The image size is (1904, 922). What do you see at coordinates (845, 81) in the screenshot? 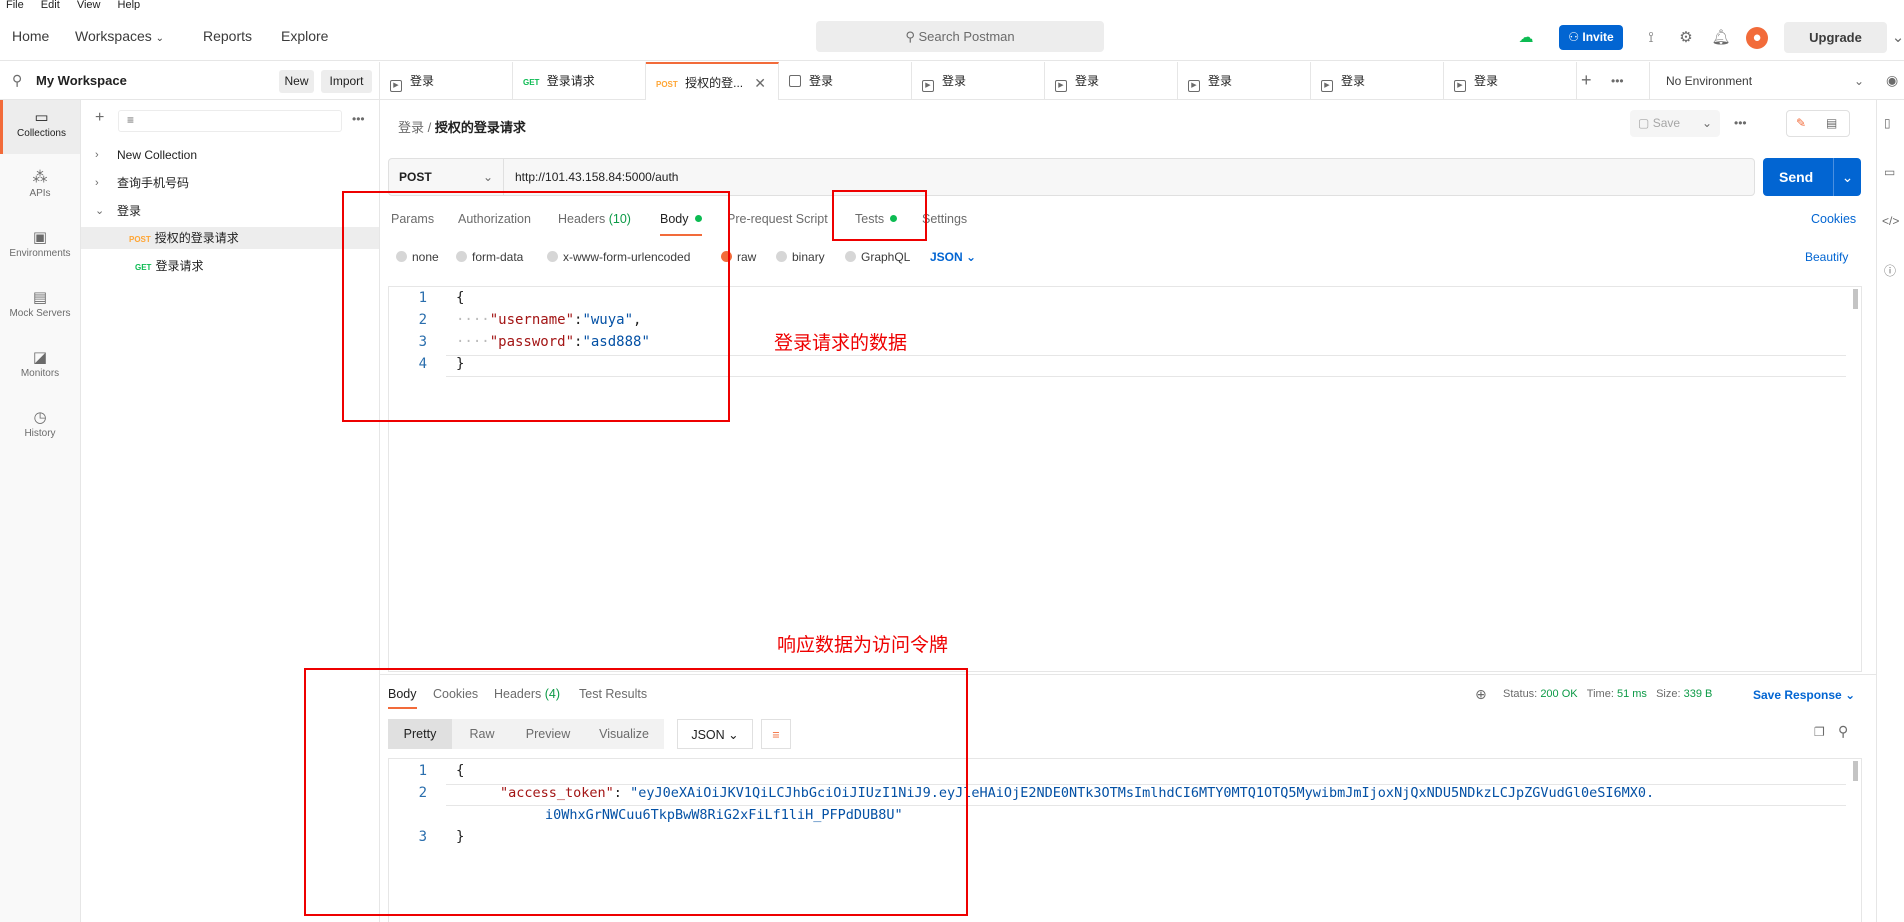
I see `request-tab: 登录` at bounding box center [845, 81].